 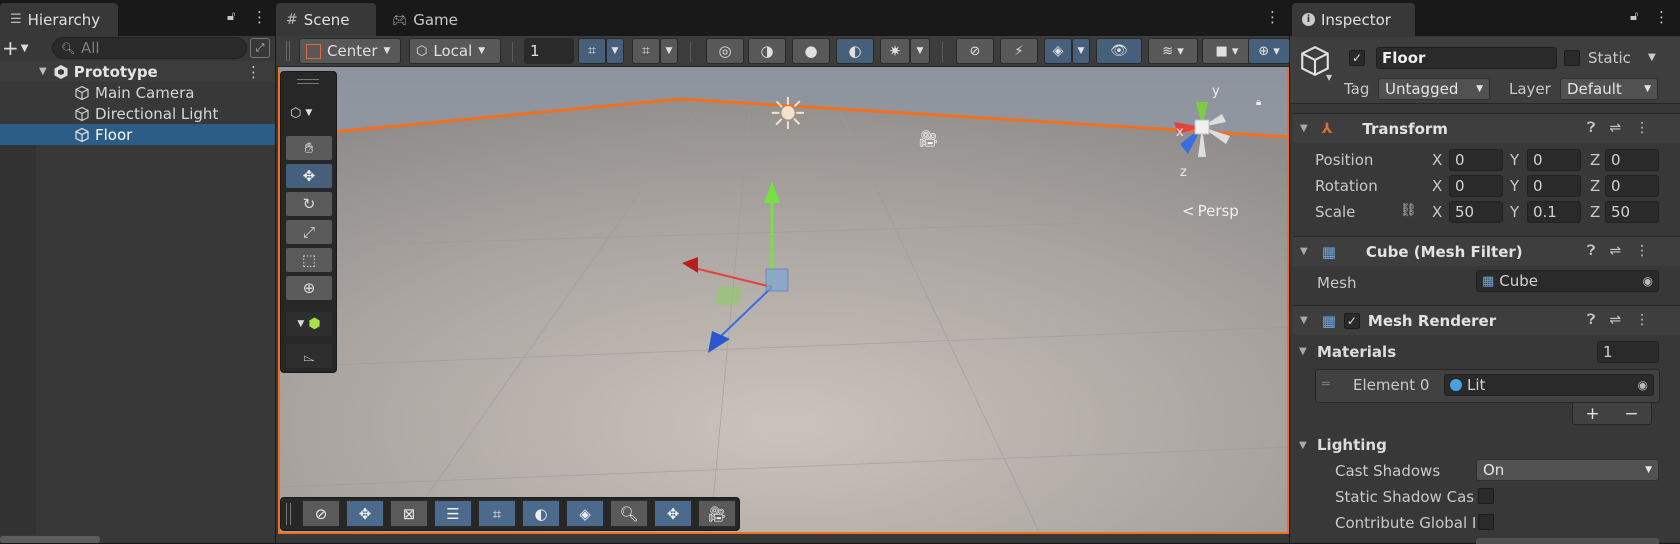 I want to click on camera-preview-button: 🎥︎, so click(x=717, y=513).